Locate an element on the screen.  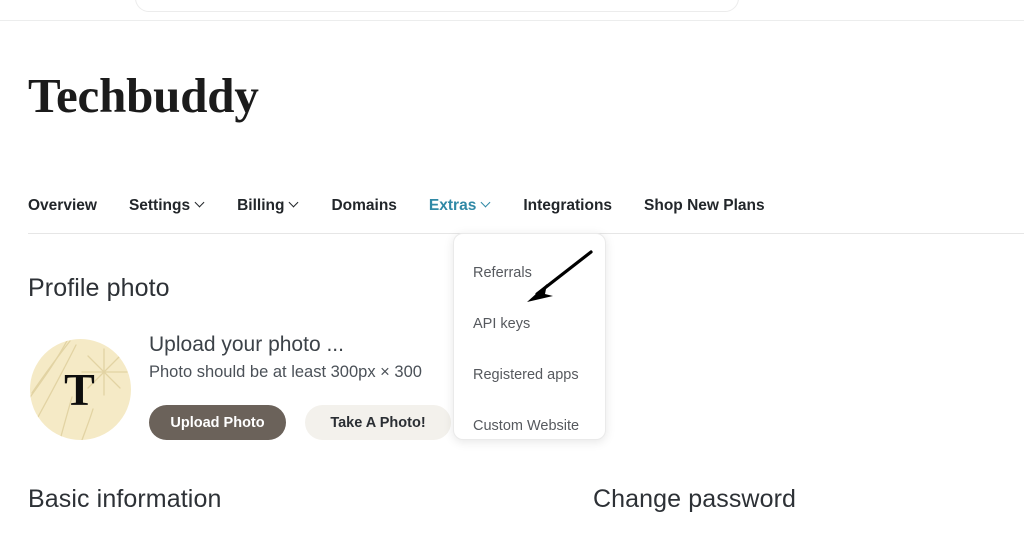
avatar-initial: T is located at coordinates (79, 389).